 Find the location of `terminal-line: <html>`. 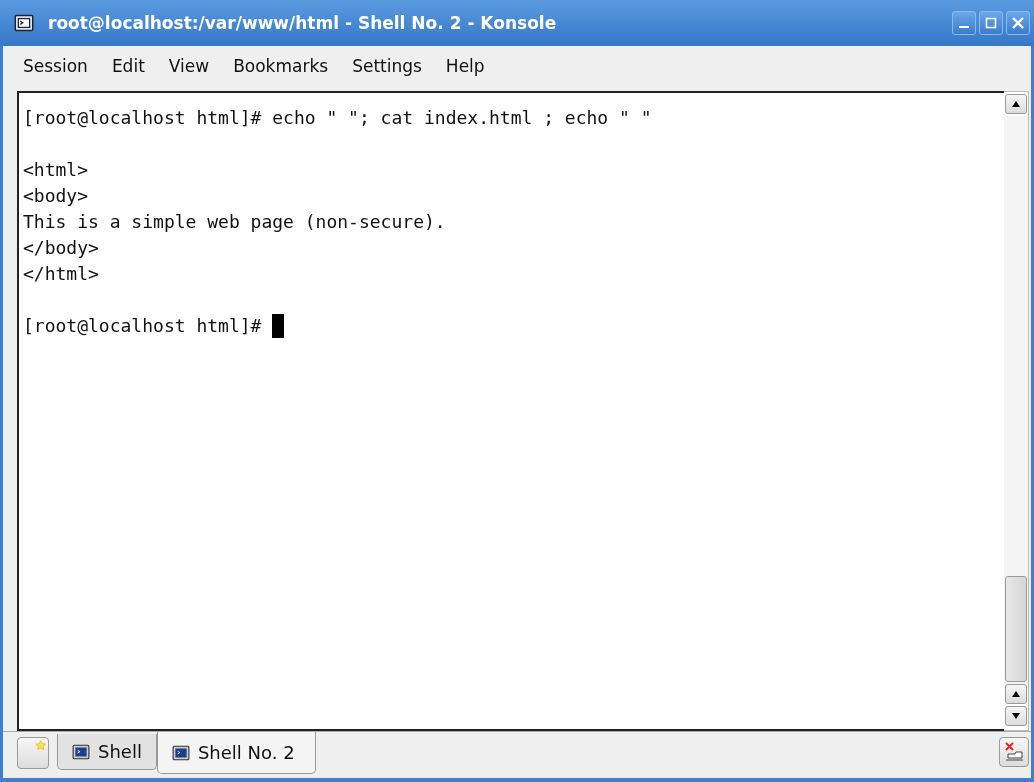

terminal-line: <html> is located at coordinates (56, 170).